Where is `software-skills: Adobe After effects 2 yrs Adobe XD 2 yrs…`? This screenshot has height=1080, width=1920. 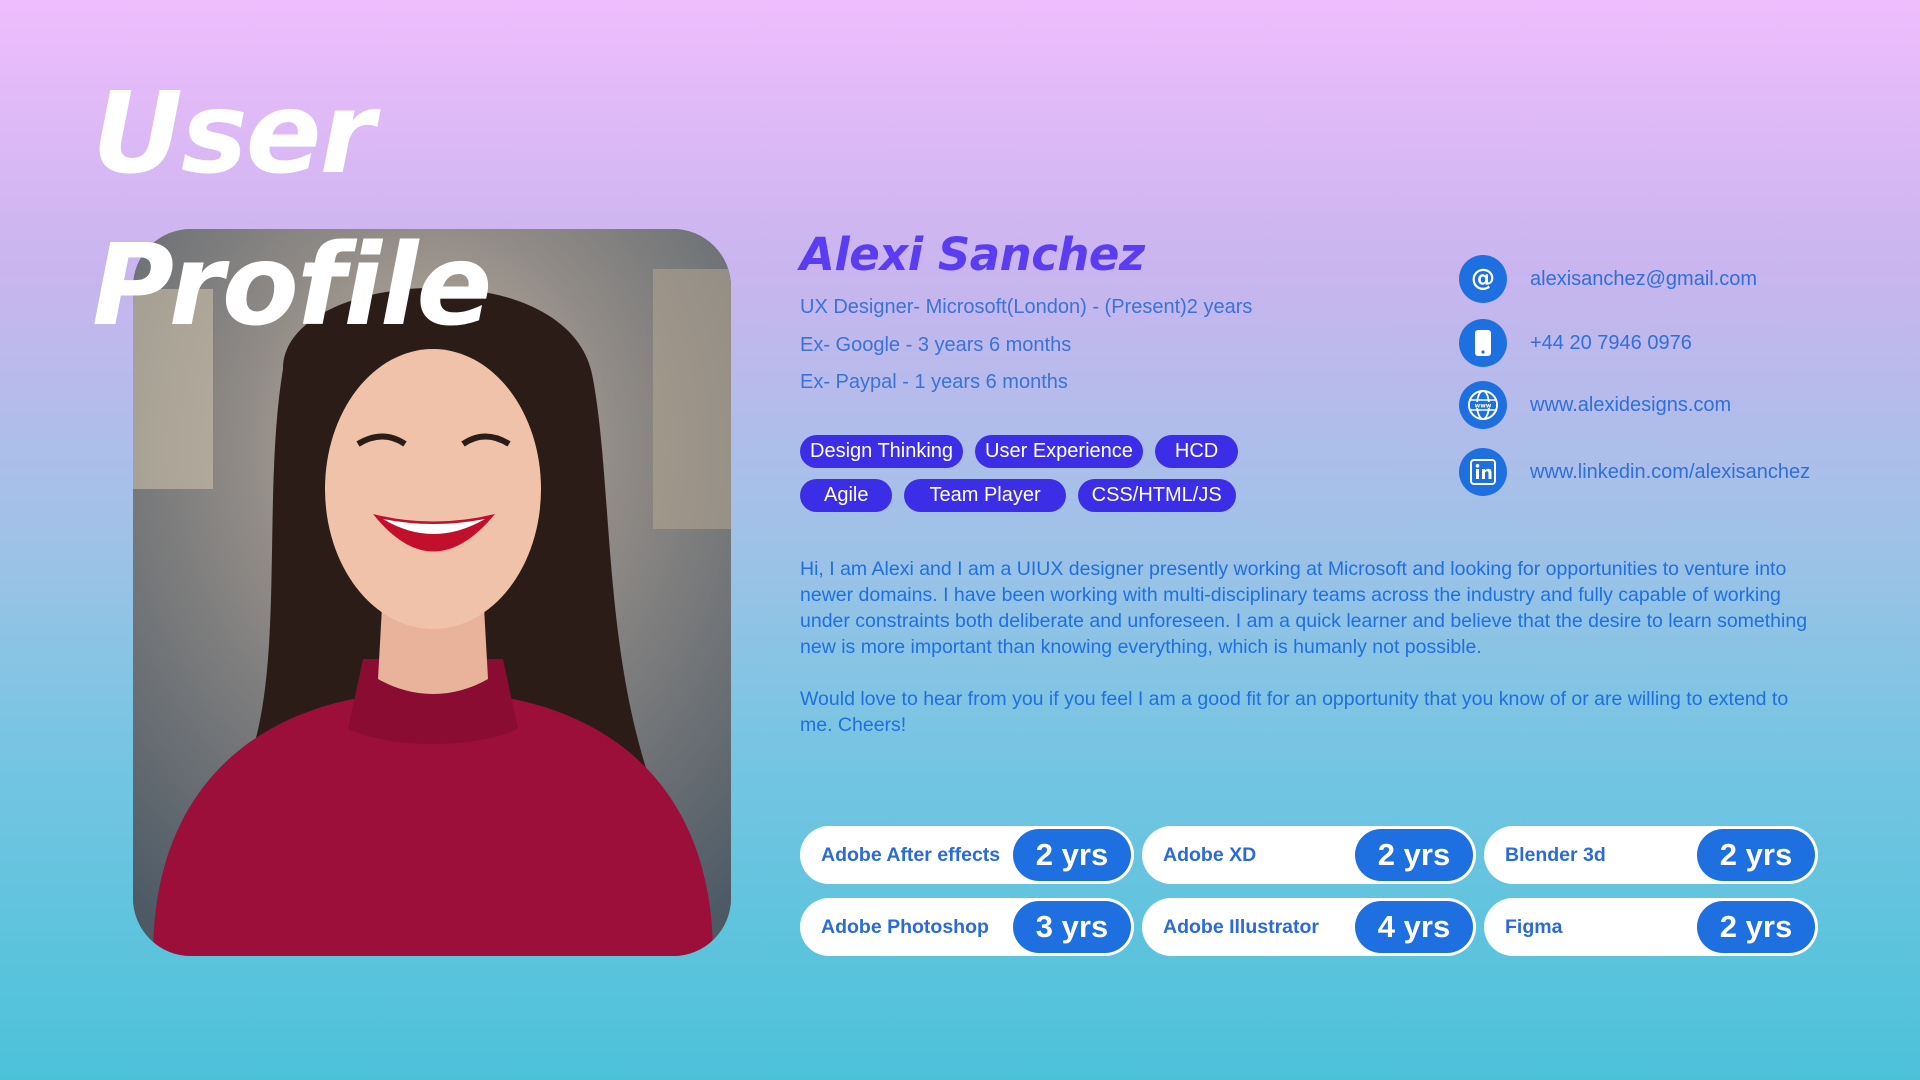 software-skills: Adobe After effects 2 yrs Adobe XD 2 yrs… is located at coordinates (1309, 891).